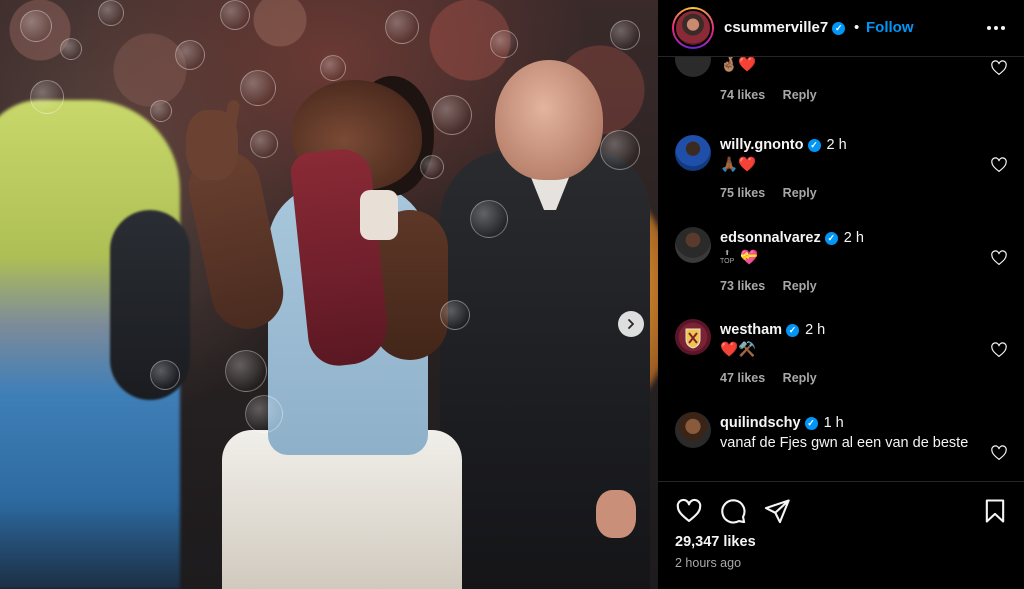 The image size is (1024, 589). I want to click on author-username-text: csummerville7, so click(776, 27).